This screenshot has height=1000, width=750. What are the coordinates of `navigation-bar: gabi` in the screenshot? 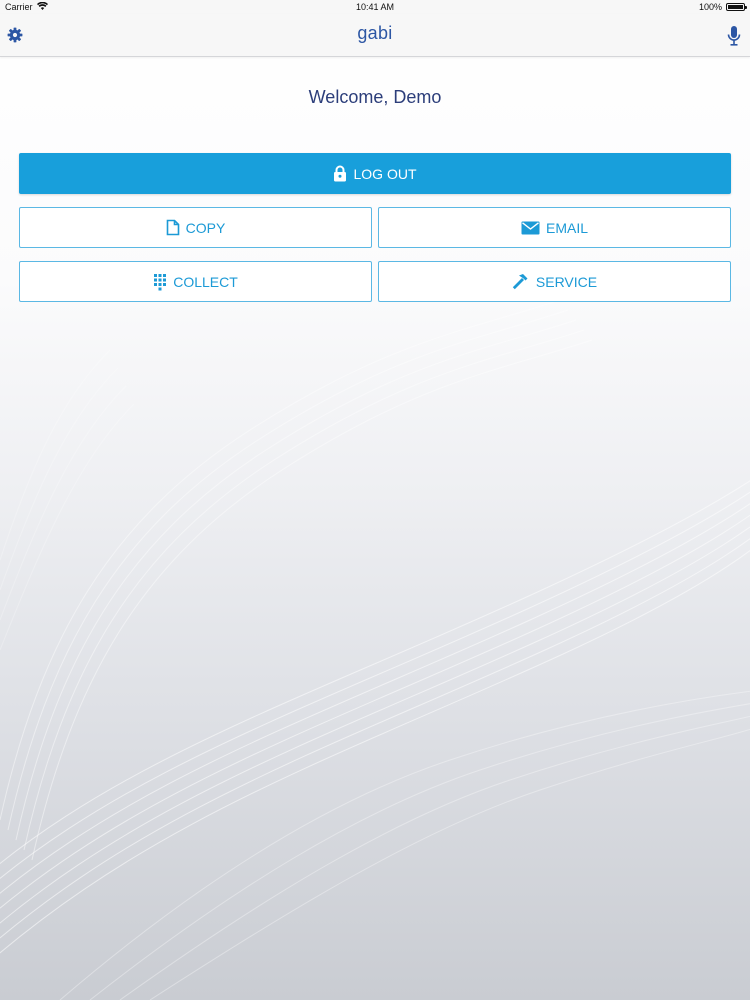 It's located at (375, 35).